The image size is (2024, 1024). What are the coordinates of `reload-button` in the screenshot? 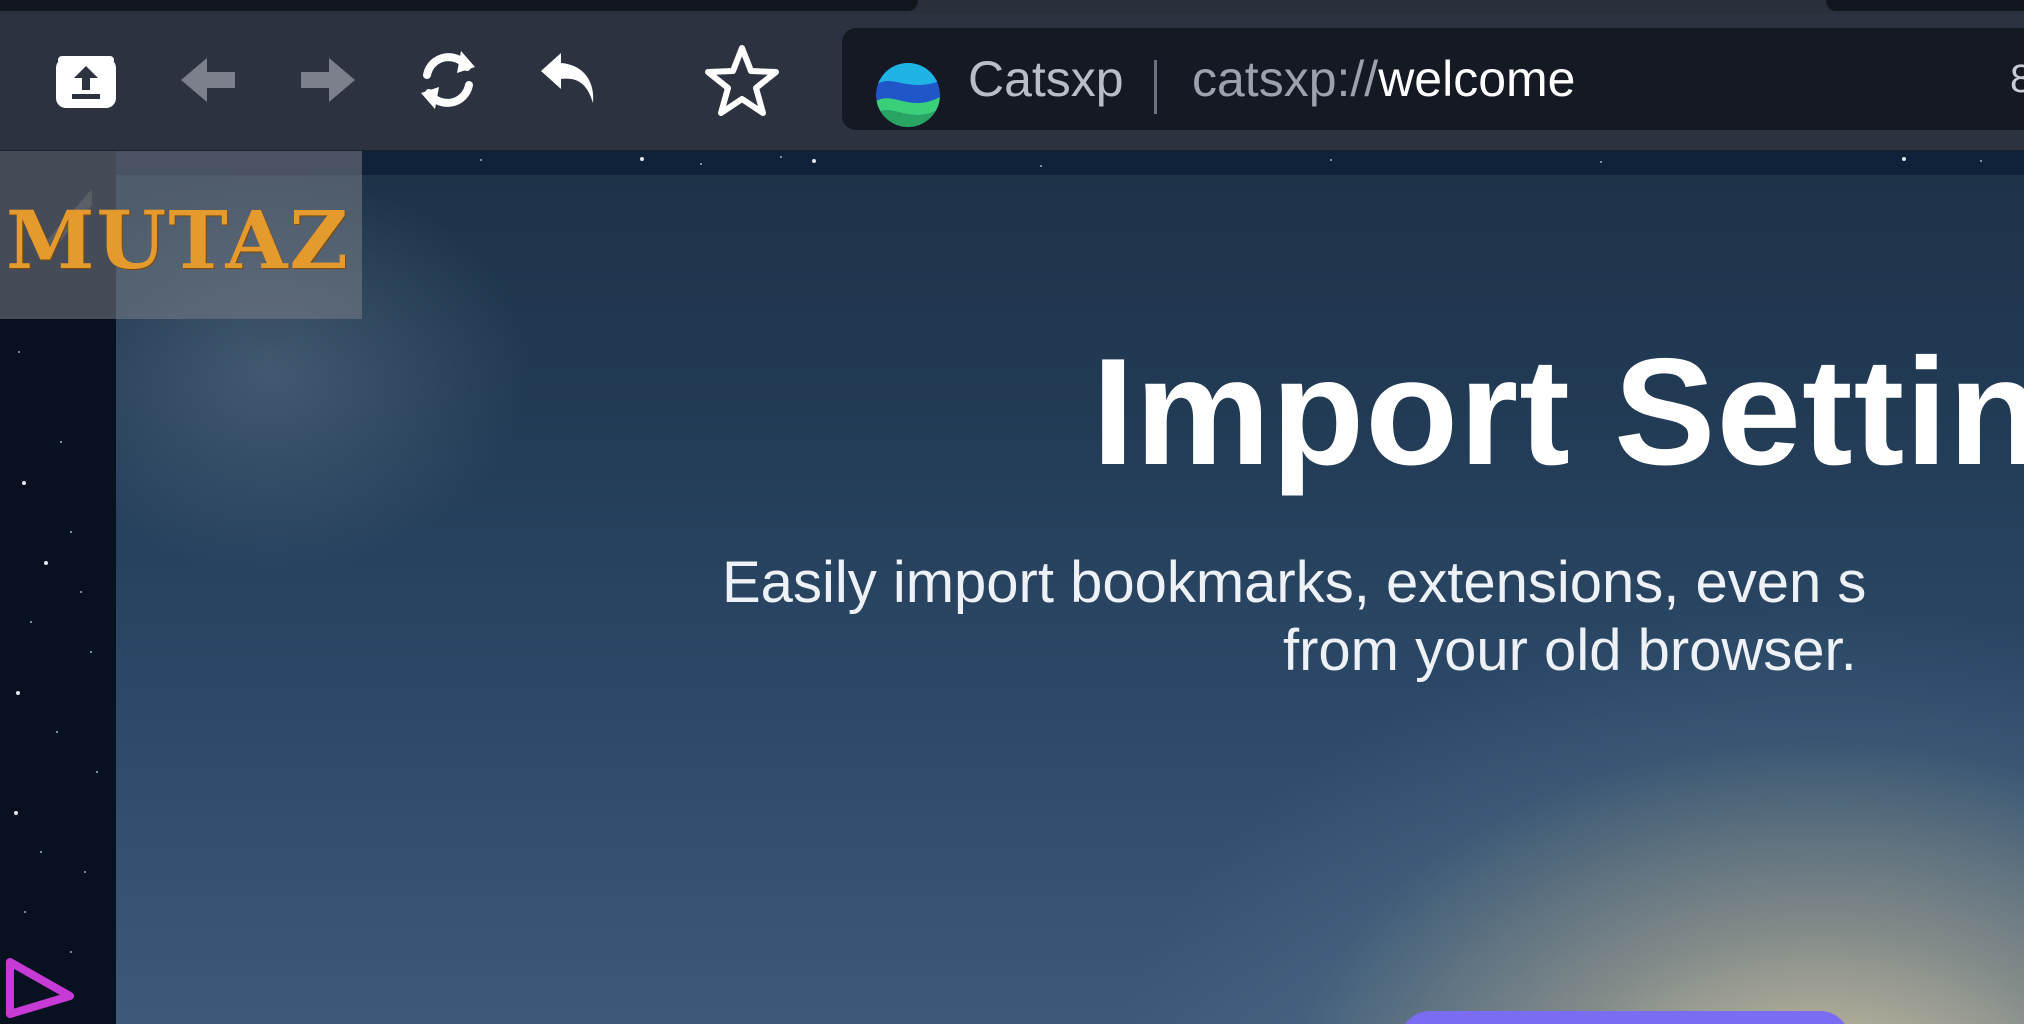 It's located at (448, 80).